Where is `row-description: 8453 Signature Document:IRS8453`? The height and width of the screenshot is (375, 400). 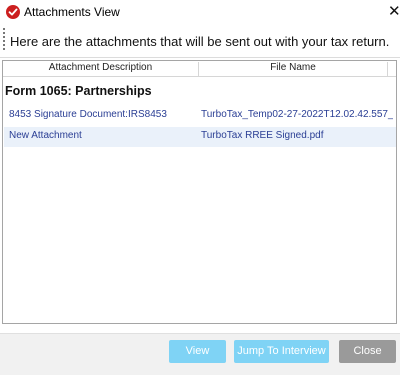
row-description: 8453 Signature Document:IRS8453 is located at coordinates (88, 114).